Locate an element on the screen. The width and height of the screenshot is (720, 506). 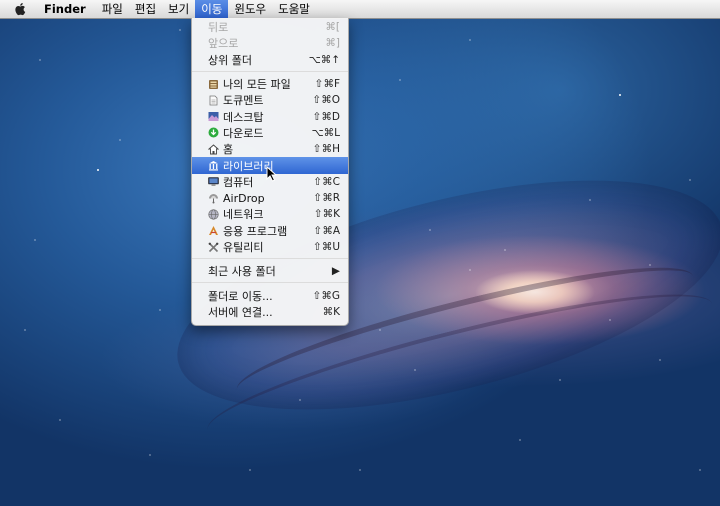
submenu-arrow-icon: ▶ is located at coordinates (335, 271).